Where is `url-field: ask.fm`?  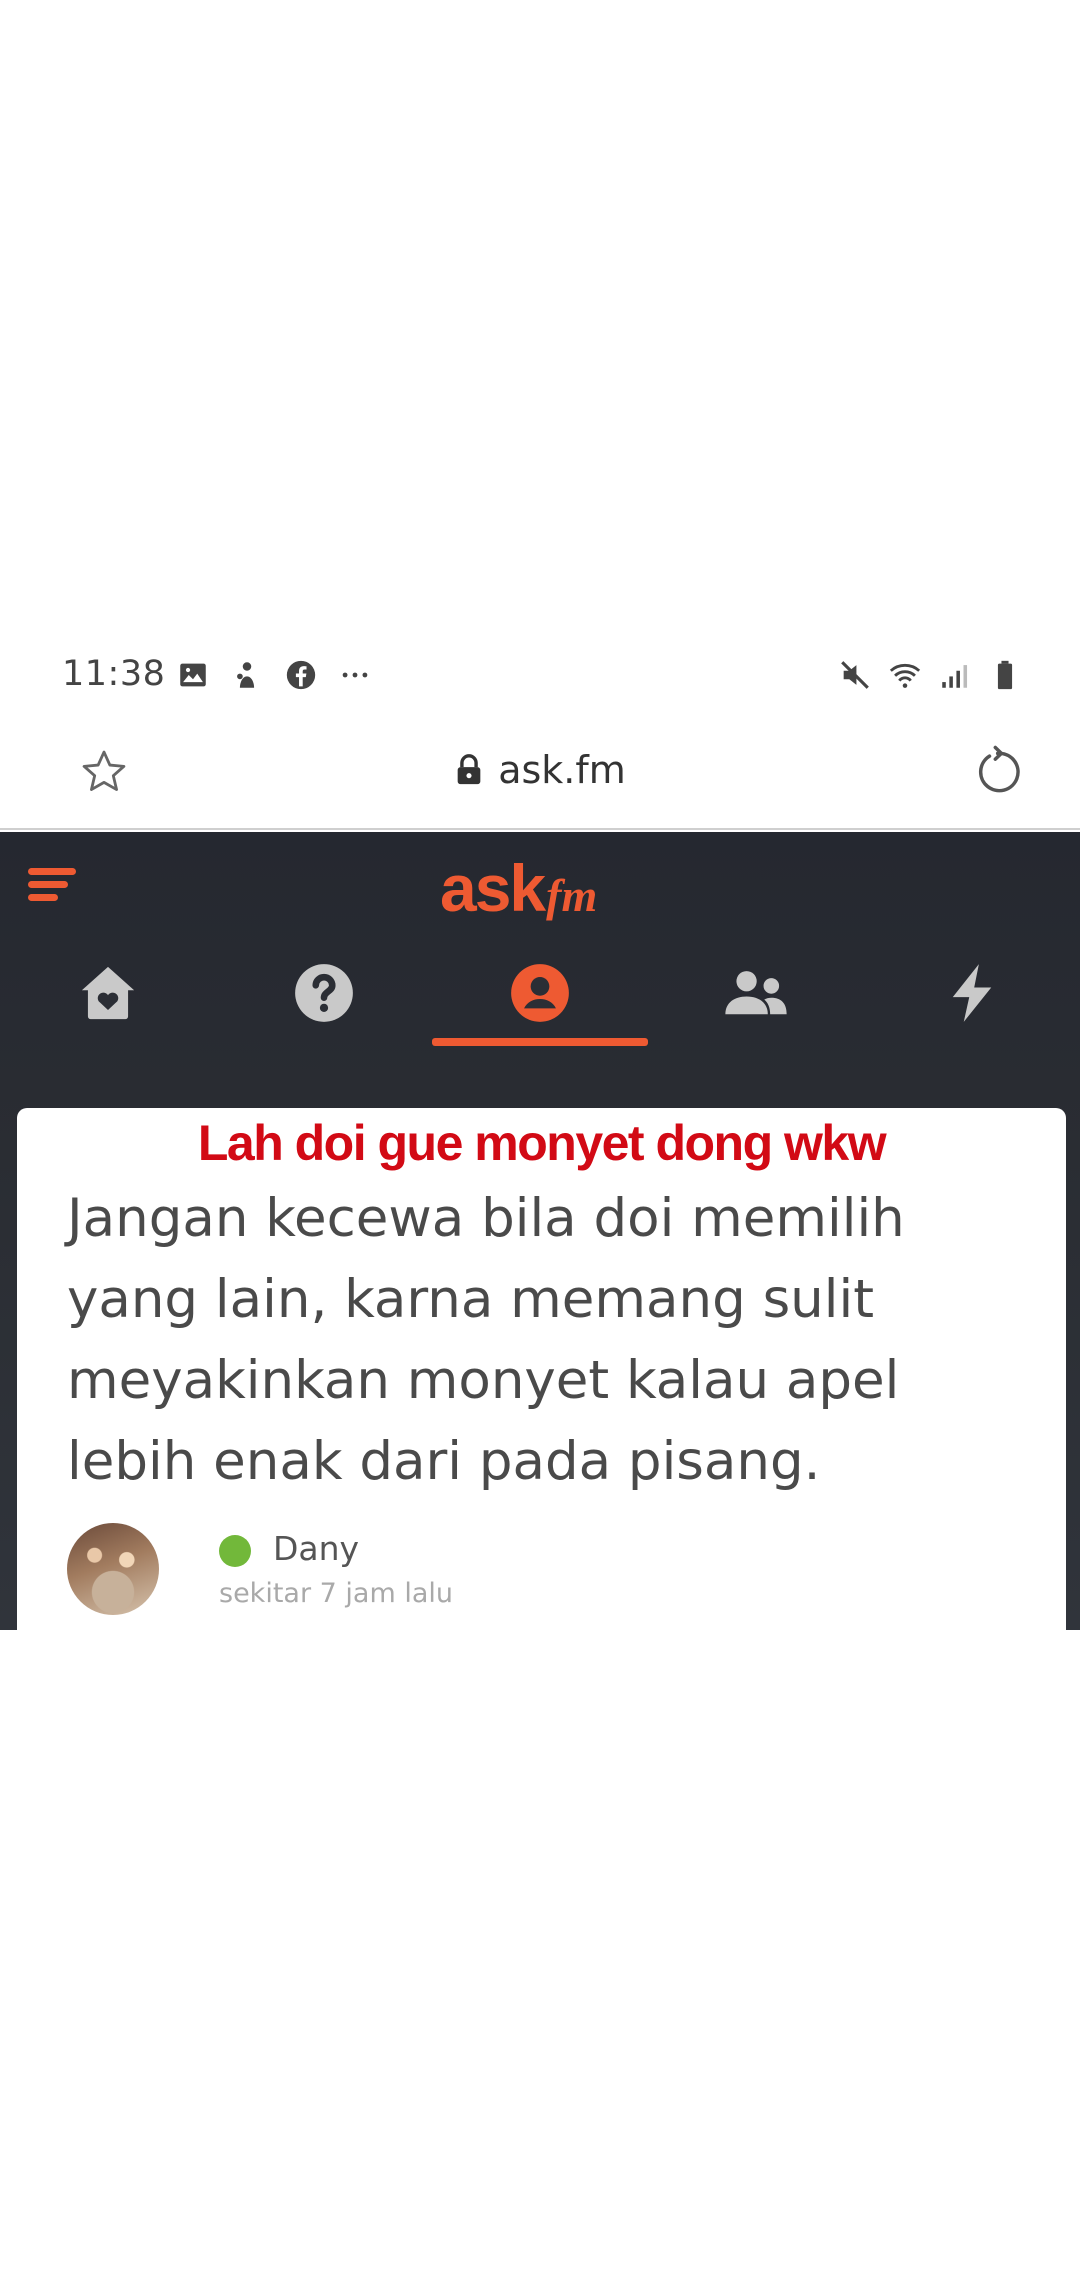
url-field: ask.fm is located at coordinates (540, 770).